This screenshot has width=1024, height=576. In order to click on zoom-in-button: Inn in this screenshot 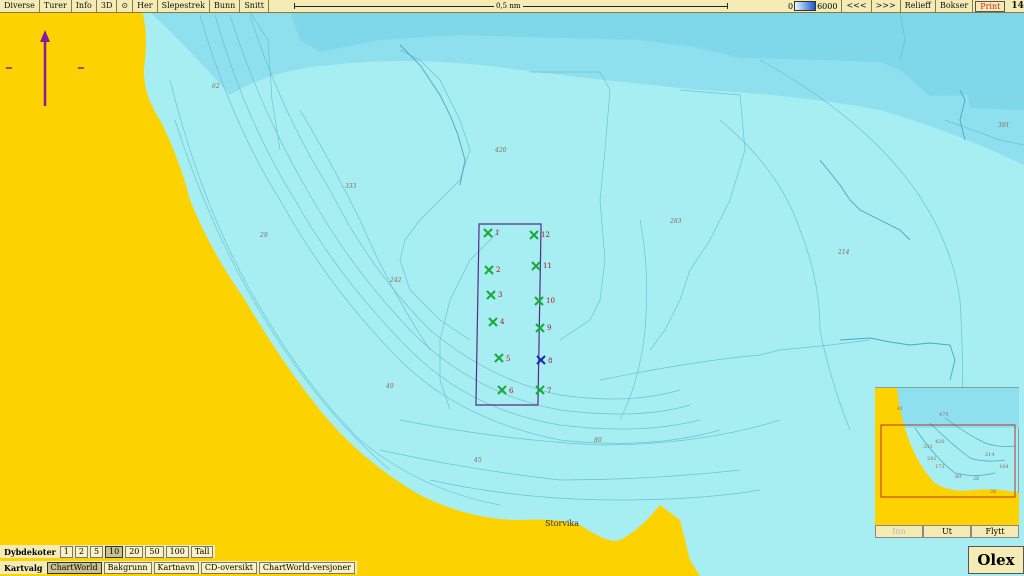, I will do `click(899, 531)`.